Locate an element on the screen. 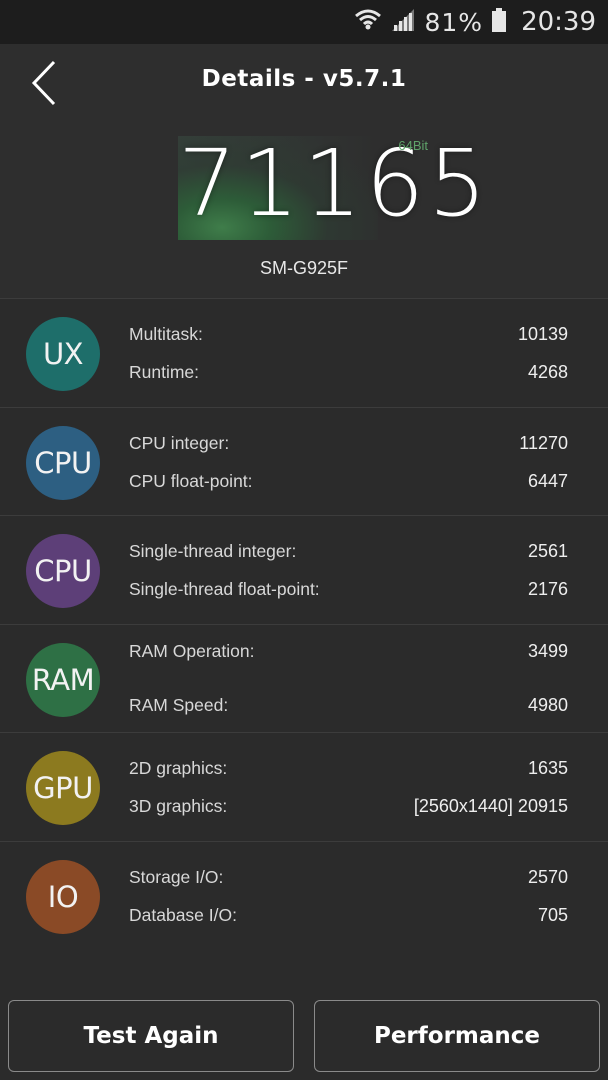  status-icons: 81% 20:39 is located at coordinates (475, 22).